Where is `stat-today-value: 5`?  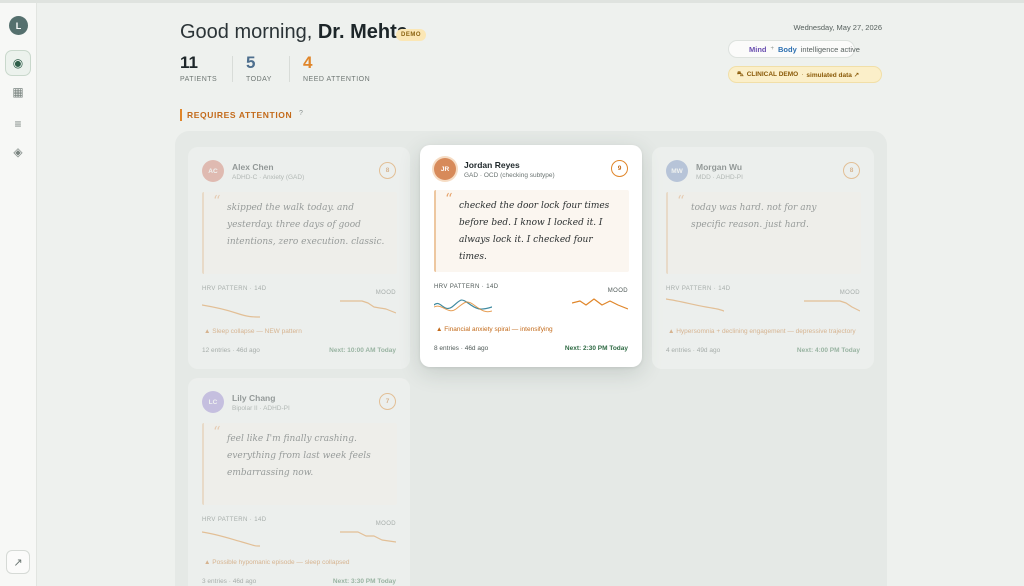 stat-today-value: 5 is located at coordinates (251, 62).